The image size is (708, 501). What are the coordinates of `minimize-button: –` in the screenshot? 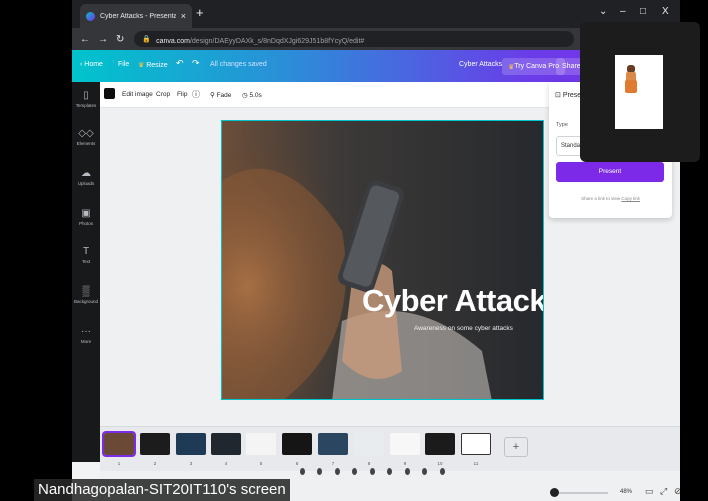 It's located at (623, 11).